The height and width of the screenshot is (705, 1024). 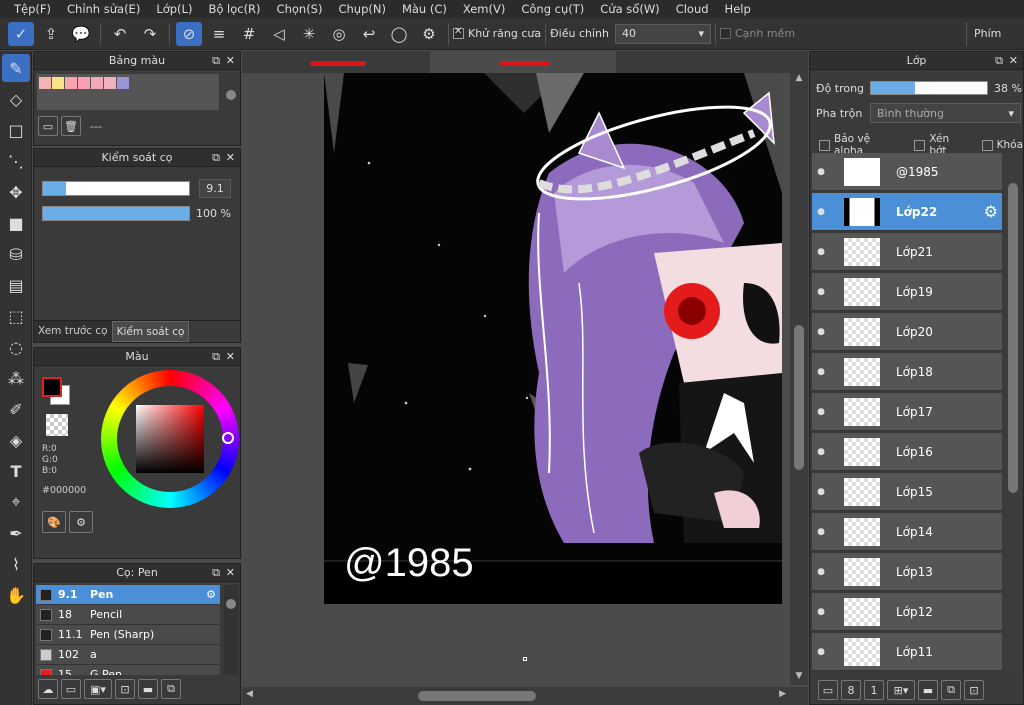 I want to click on brush-item: 102 a, so click(x=128, y=655).